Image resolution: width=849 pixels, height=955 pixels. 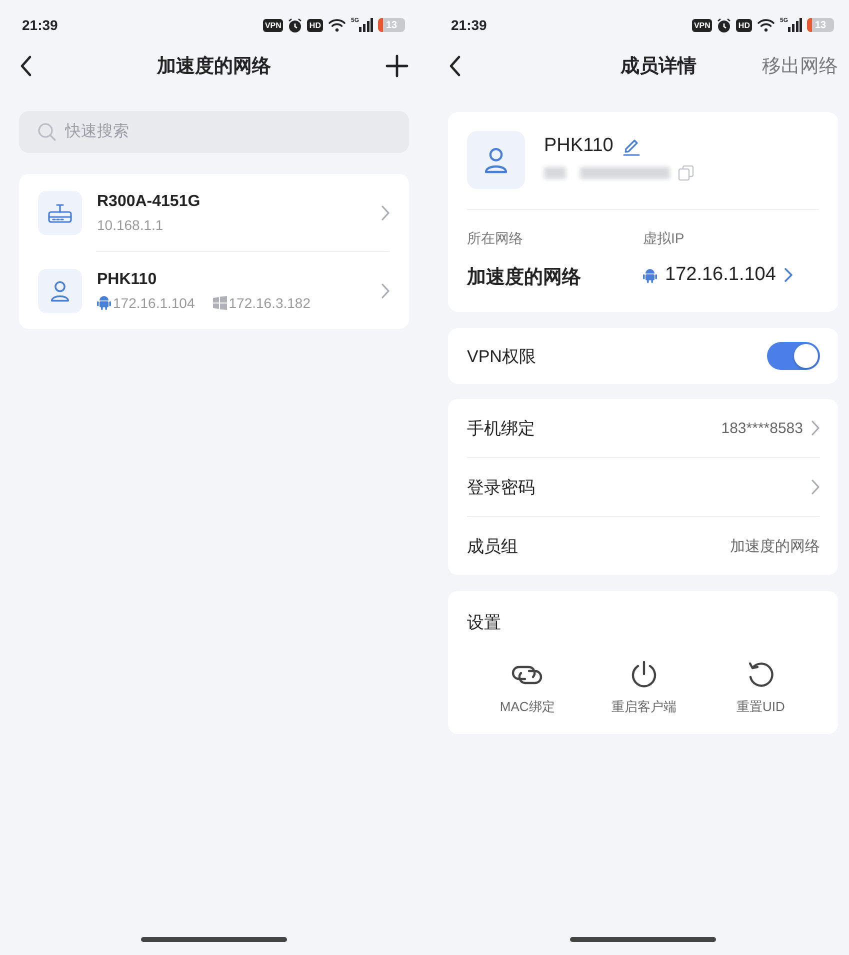 I want to click on ip-address: 10.168.1.1, so click(x=130, y=224).